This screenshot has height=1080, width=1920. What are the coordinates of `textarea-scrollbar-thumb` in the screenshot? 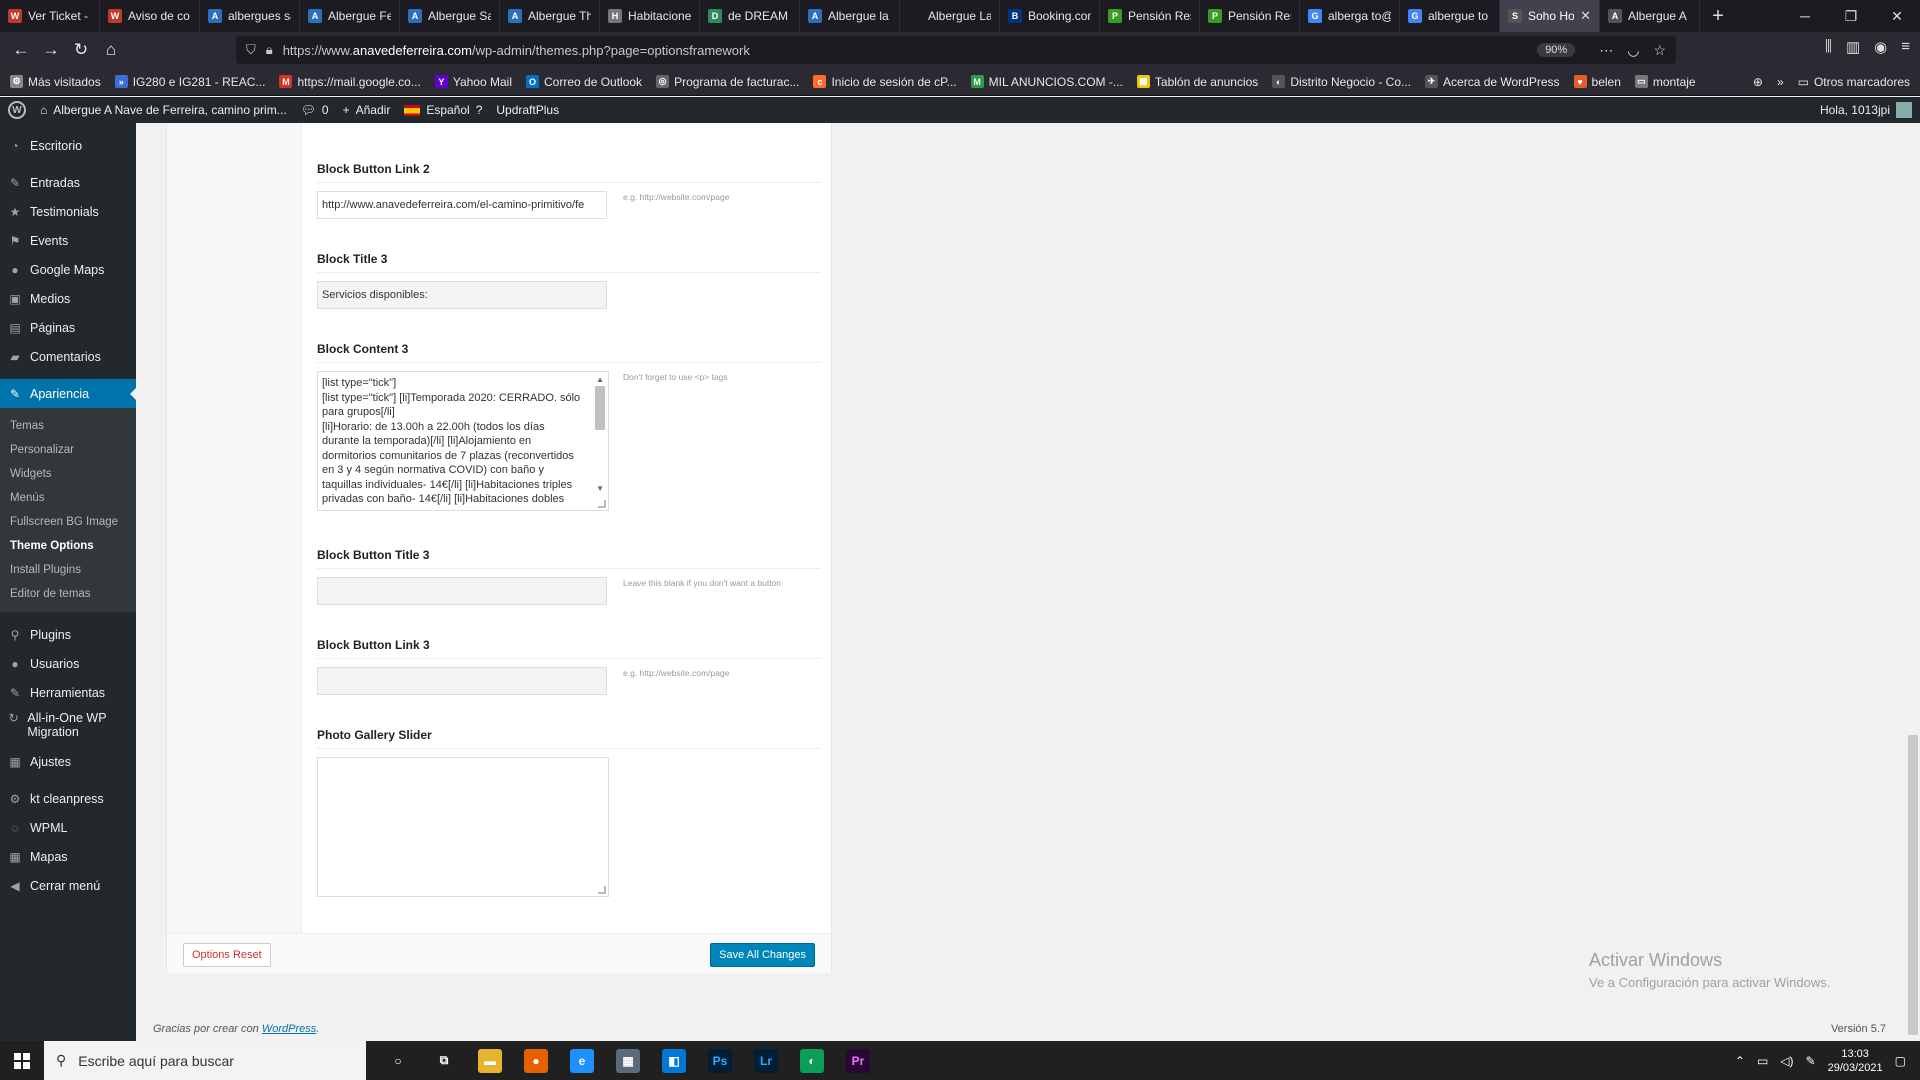 It's located at (600, 408).